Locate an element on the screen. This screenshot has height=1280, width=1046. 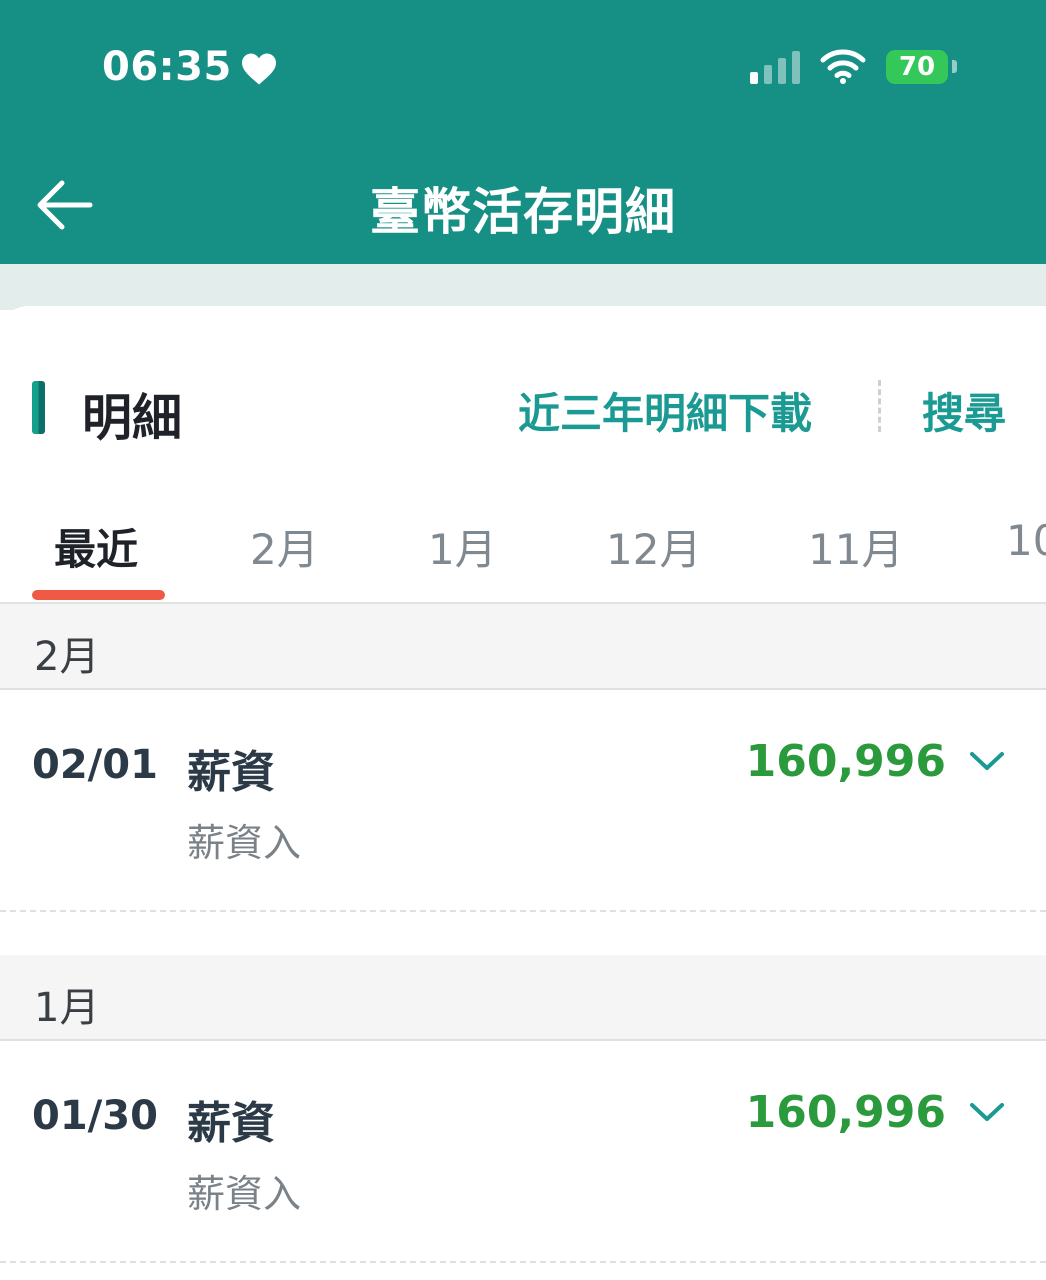
page-title: 臺幣活存明細 is located at coordinates (523, 212).